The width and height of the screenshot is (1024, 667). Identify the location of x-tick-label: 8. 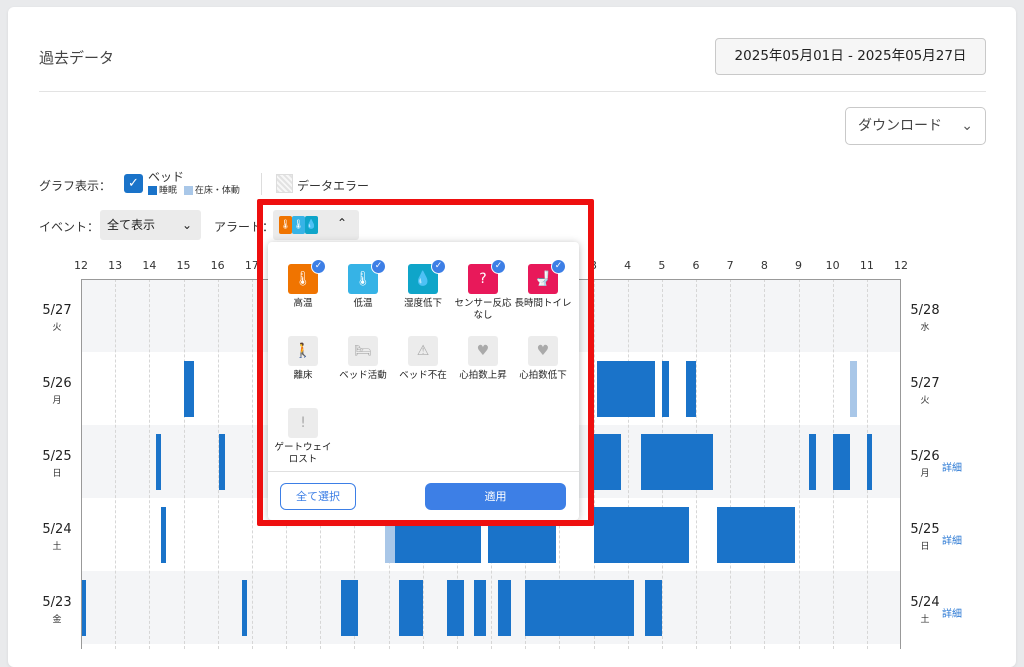
(764, 265).